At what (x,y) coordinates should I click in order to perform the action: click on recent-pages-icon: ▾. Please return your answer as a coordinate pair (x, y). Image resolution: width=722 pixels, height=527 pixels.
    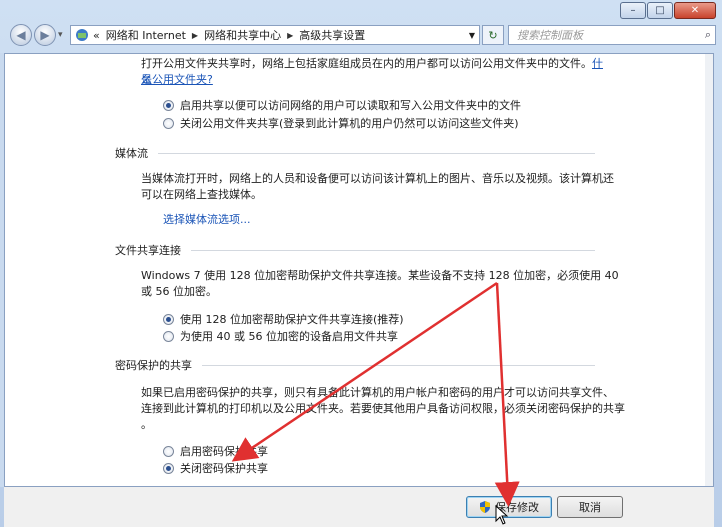
    Looking at the image, I should click on (60, 35).